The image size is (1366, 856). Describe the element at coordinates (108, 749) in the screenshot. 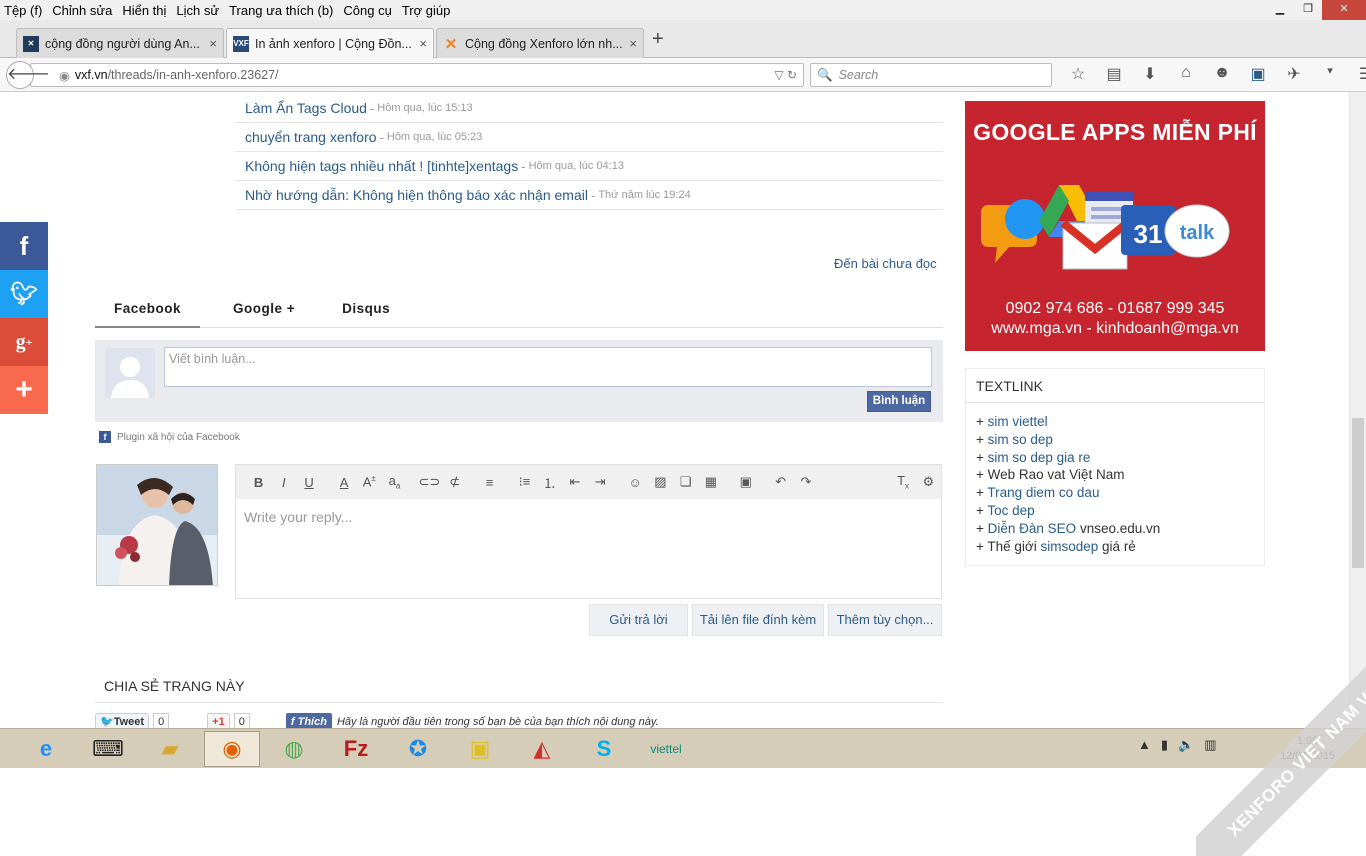

I see `keyboard-app-icon: ⌨` at that location.